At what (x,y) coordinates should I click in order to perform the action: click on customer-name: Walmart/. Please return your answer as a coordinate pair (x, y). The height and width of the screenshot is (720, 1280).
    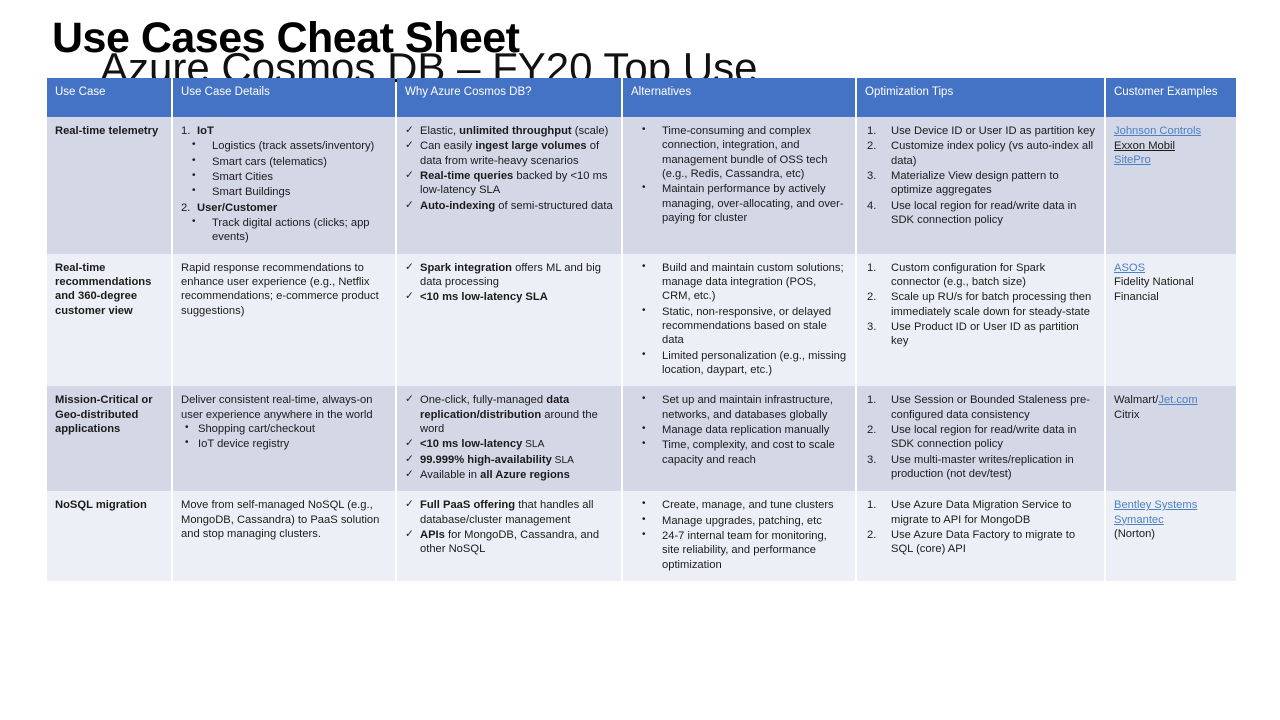
    Looking at the image, I should click on (1136, 400).